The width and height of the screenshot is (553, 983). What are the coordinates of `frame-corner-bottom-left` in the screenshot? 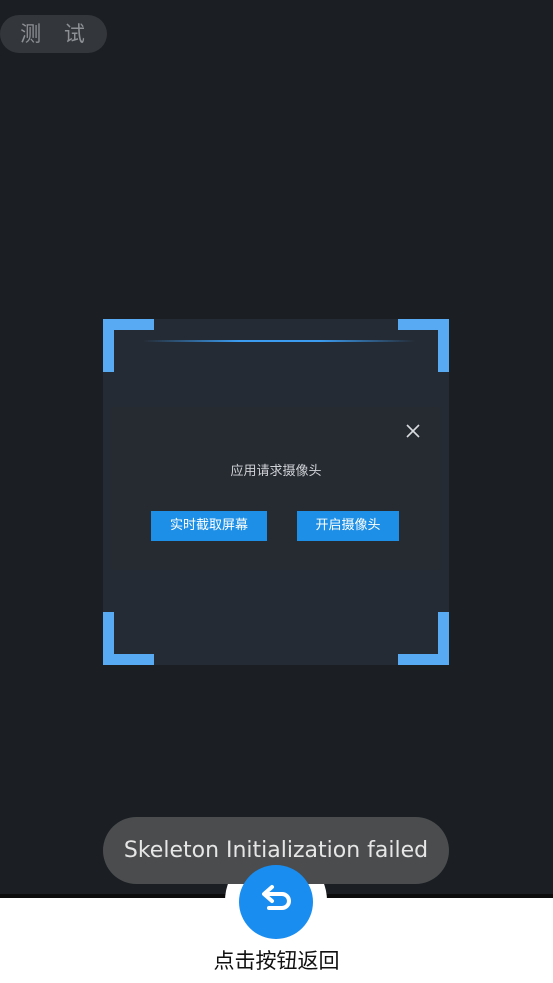 It's located at (128, 638).